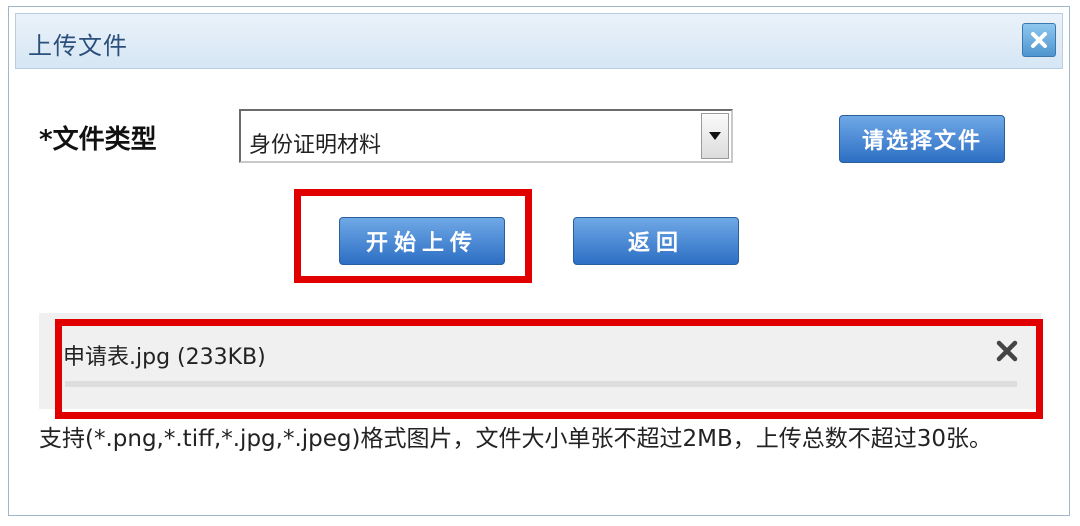  I want to click on file-type-label: *文件类型, so click(98, 140).